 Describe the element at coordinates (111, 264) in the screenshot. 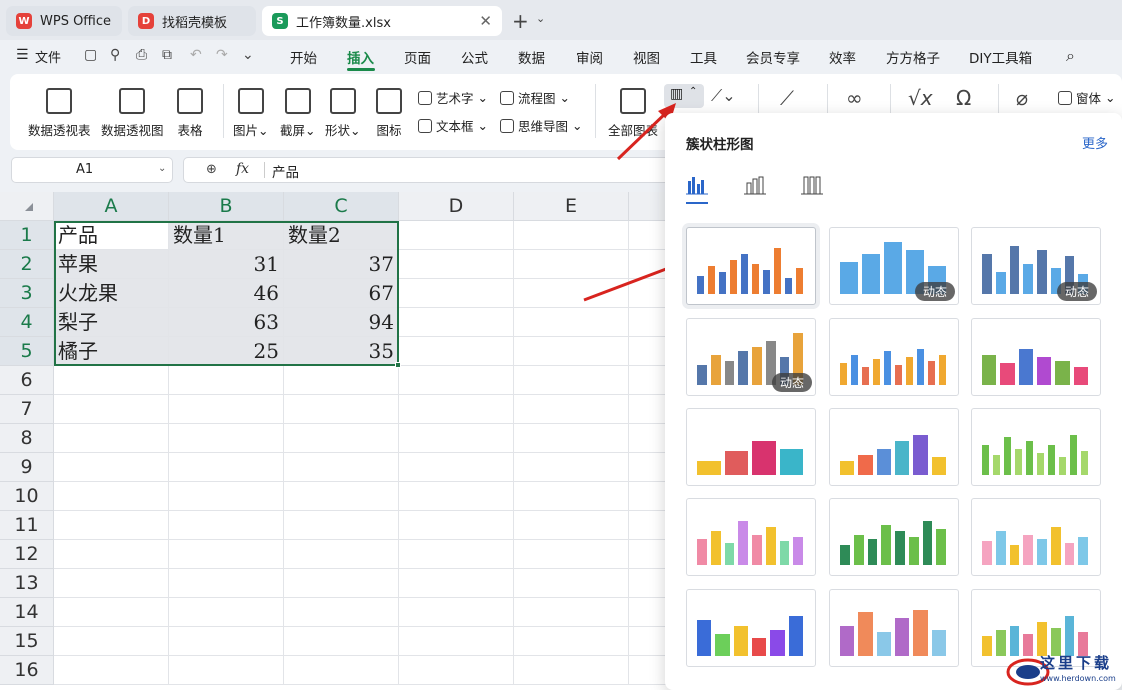

I see `cell: 苹果` at that location.